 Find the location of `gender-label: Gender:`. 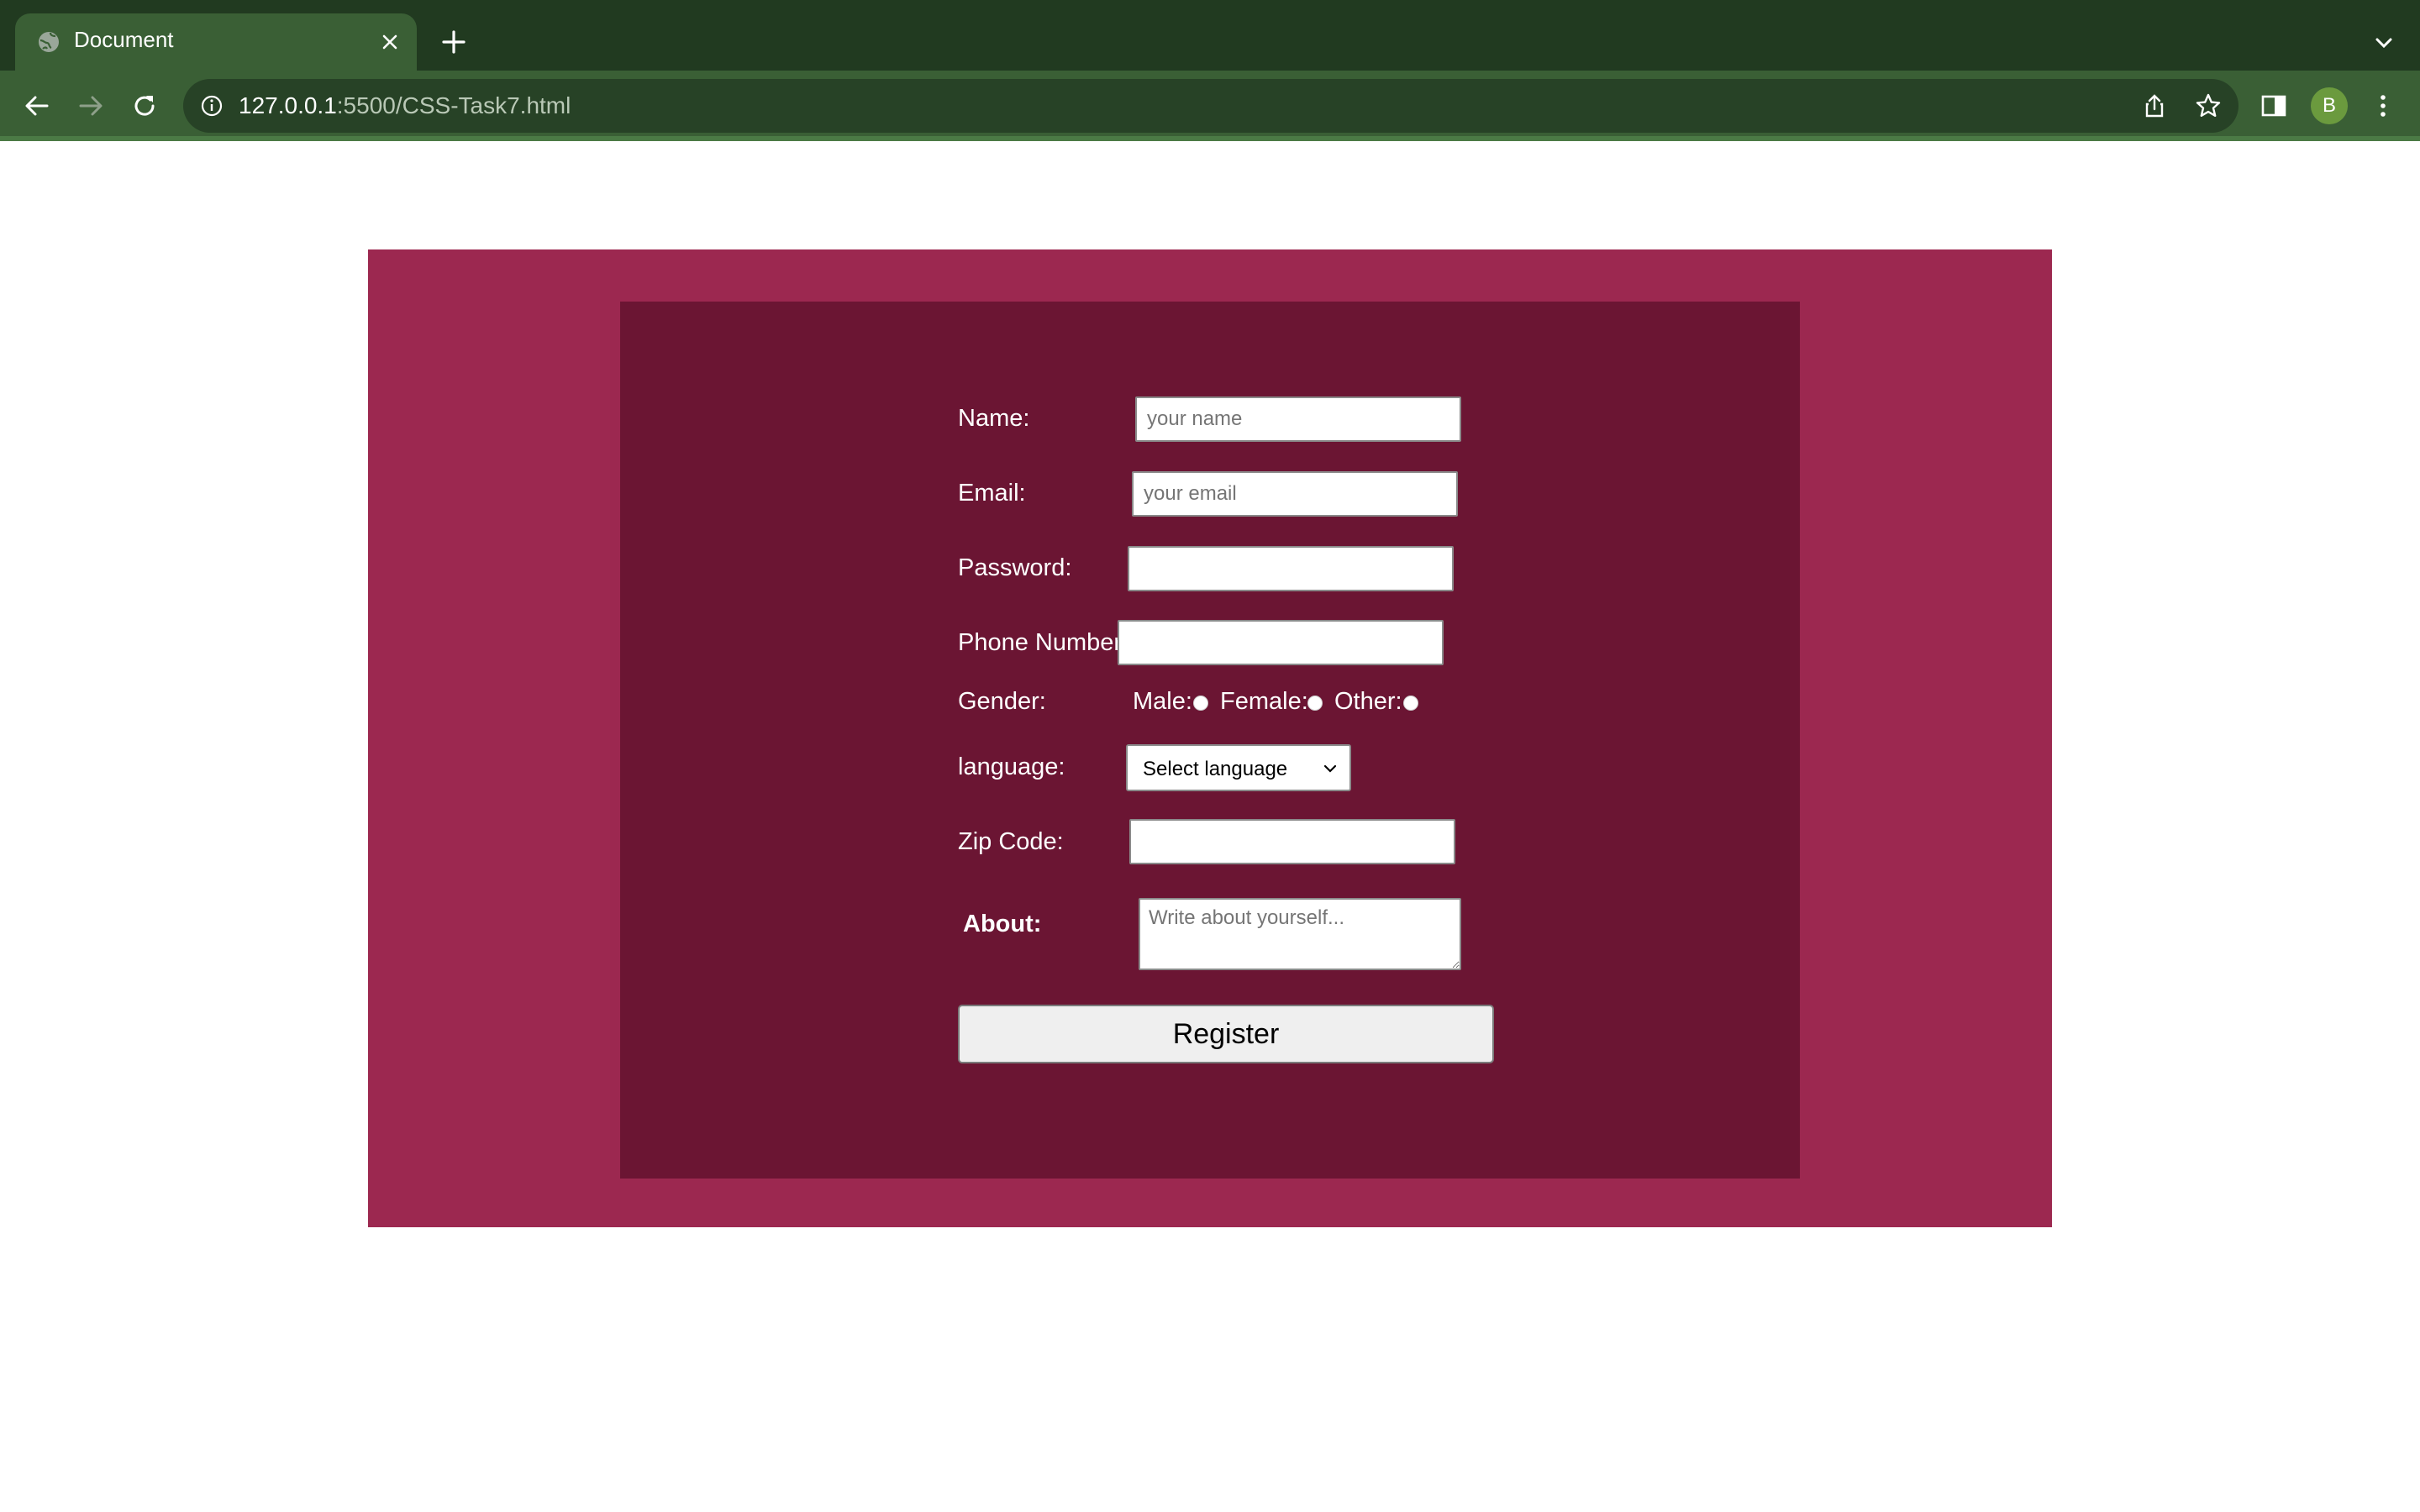

gender-label: Gender: is located at coordinates (1002, 701).